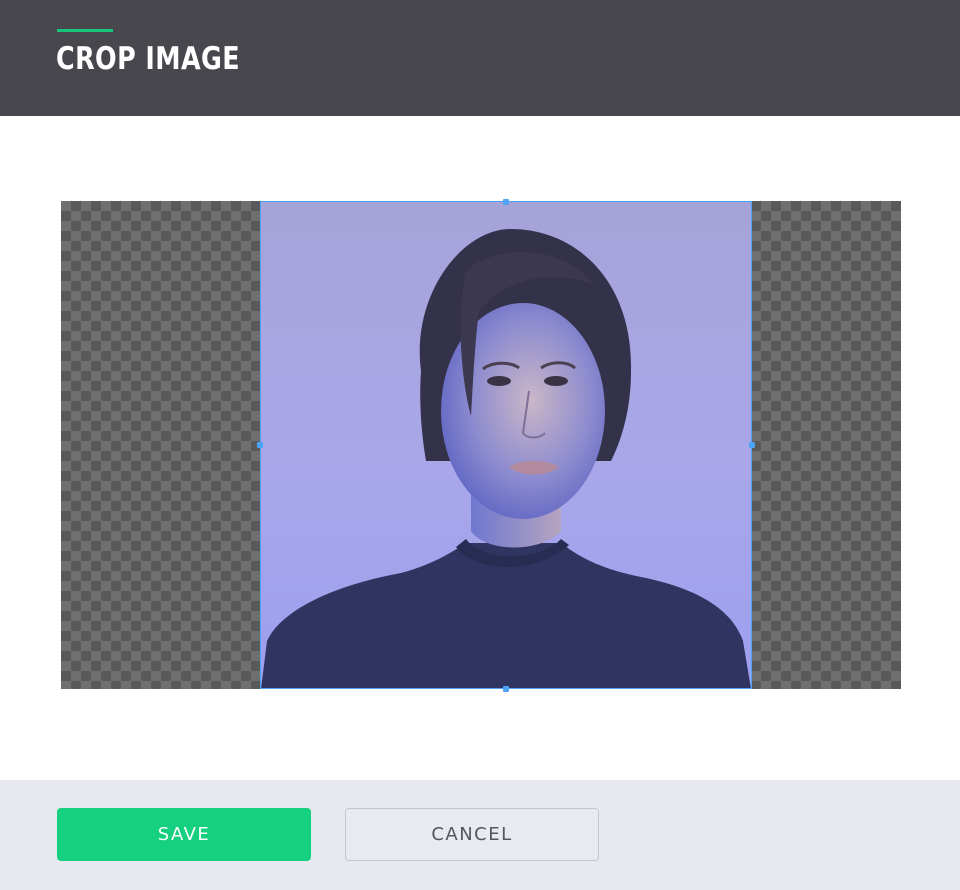 The image size is (960, 890). Describe the element at coordinates (184, 834) in the screenshot. I see `save-button: SAVE` at that location.